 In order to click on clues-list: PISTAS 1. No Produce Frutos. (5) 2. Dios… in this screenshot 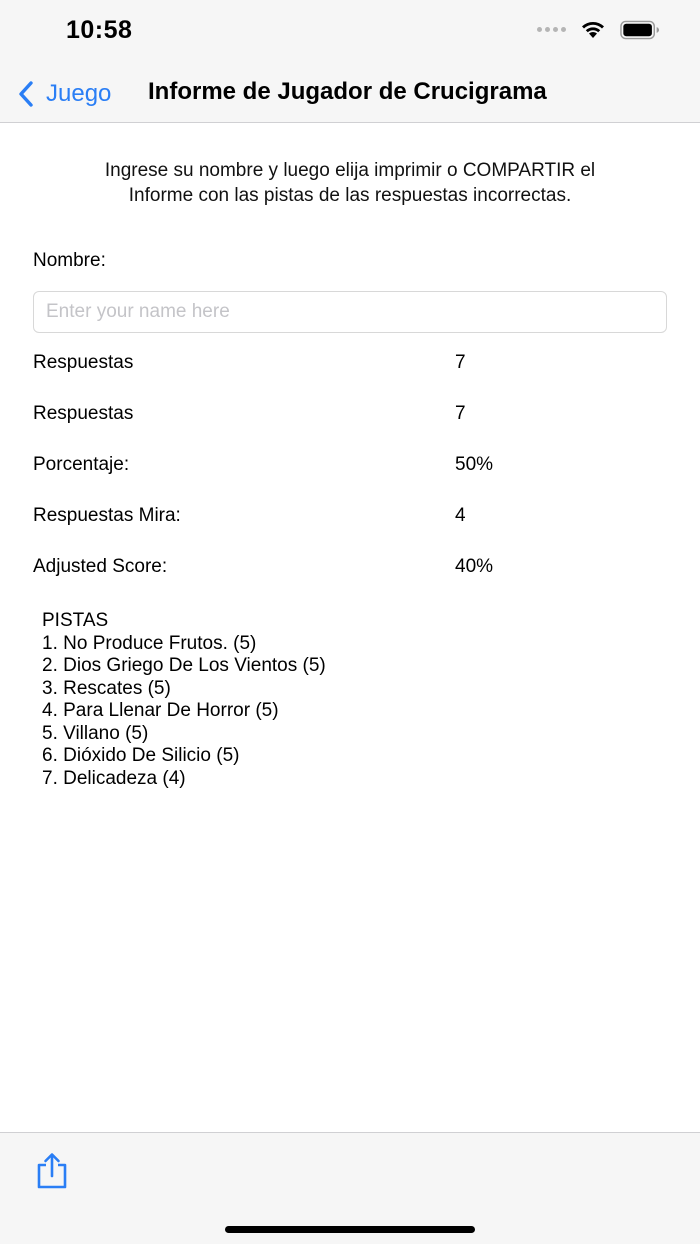, I will do `click(184, 700)`.